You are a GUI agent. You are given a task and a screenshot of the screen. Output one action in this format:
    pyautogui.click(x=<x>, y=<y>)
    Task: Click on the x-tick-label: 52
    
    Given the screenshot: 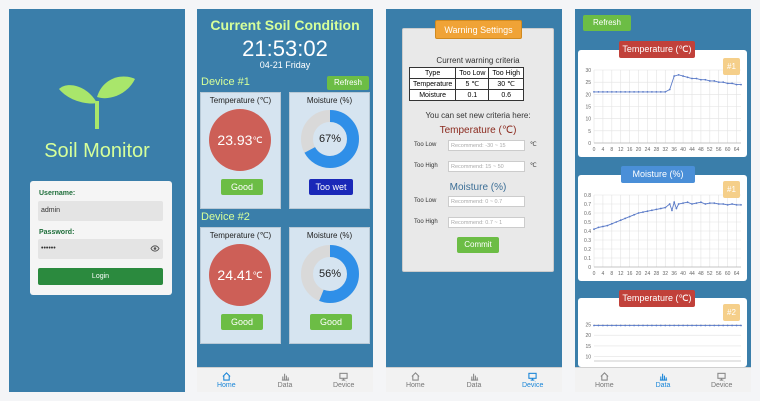 What is the action you would take?
    pyautogui.click(x=710, y=274)
    